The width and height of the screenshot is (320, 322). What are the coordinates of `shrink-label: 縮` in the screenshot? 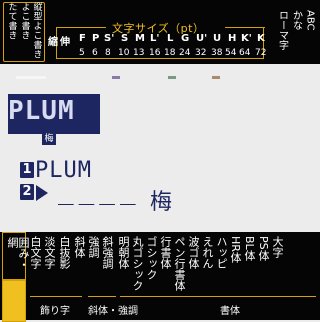 It's located at (53, 40).